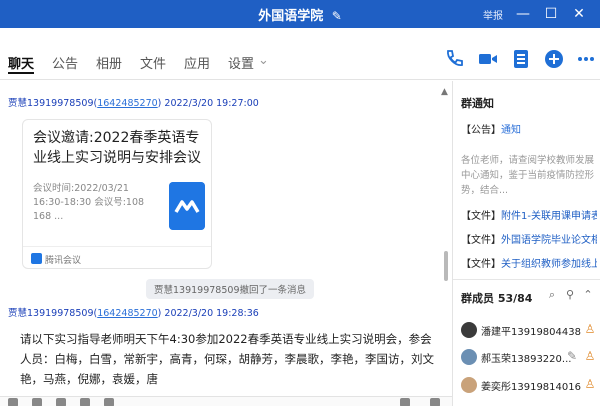 The height and width of the screenshot is (406, 600). I want to click on tab-album: 相册, so click(109, 62).